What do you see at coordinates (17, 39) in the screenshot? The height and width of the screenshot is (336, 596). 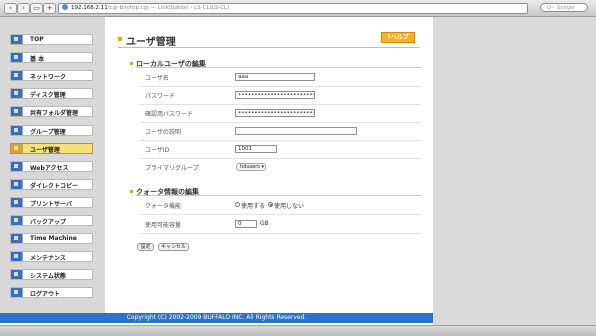 I see `top-icon` at bounding box center [17, 39].